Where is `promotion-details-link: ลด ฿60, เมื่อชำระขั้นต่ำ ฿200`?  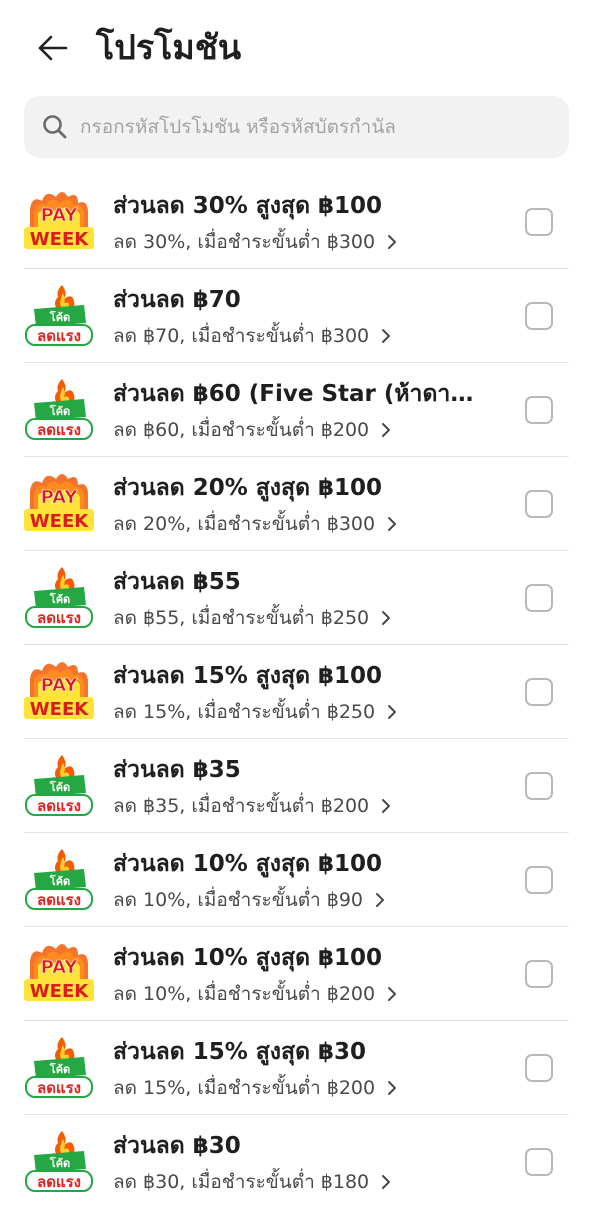 promotion-details-link: ลด ฿60, เมื่อชำระขั้นต่ำ ฿200 is located at coordinates (252, 430).